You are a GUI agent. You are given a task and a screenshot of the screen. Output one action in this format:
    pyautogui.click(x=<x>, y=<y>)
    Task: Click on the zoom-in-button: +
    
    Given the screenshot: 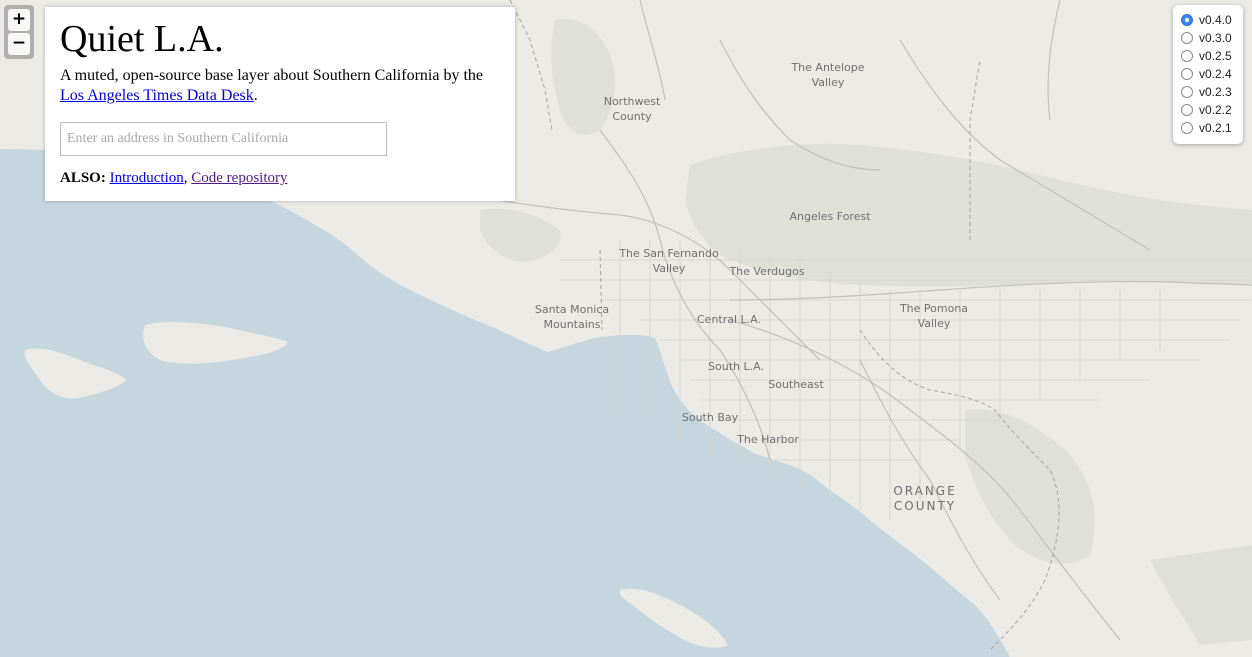 What is the action you would take?
    pyautogui.click(x=19, y=20)
    